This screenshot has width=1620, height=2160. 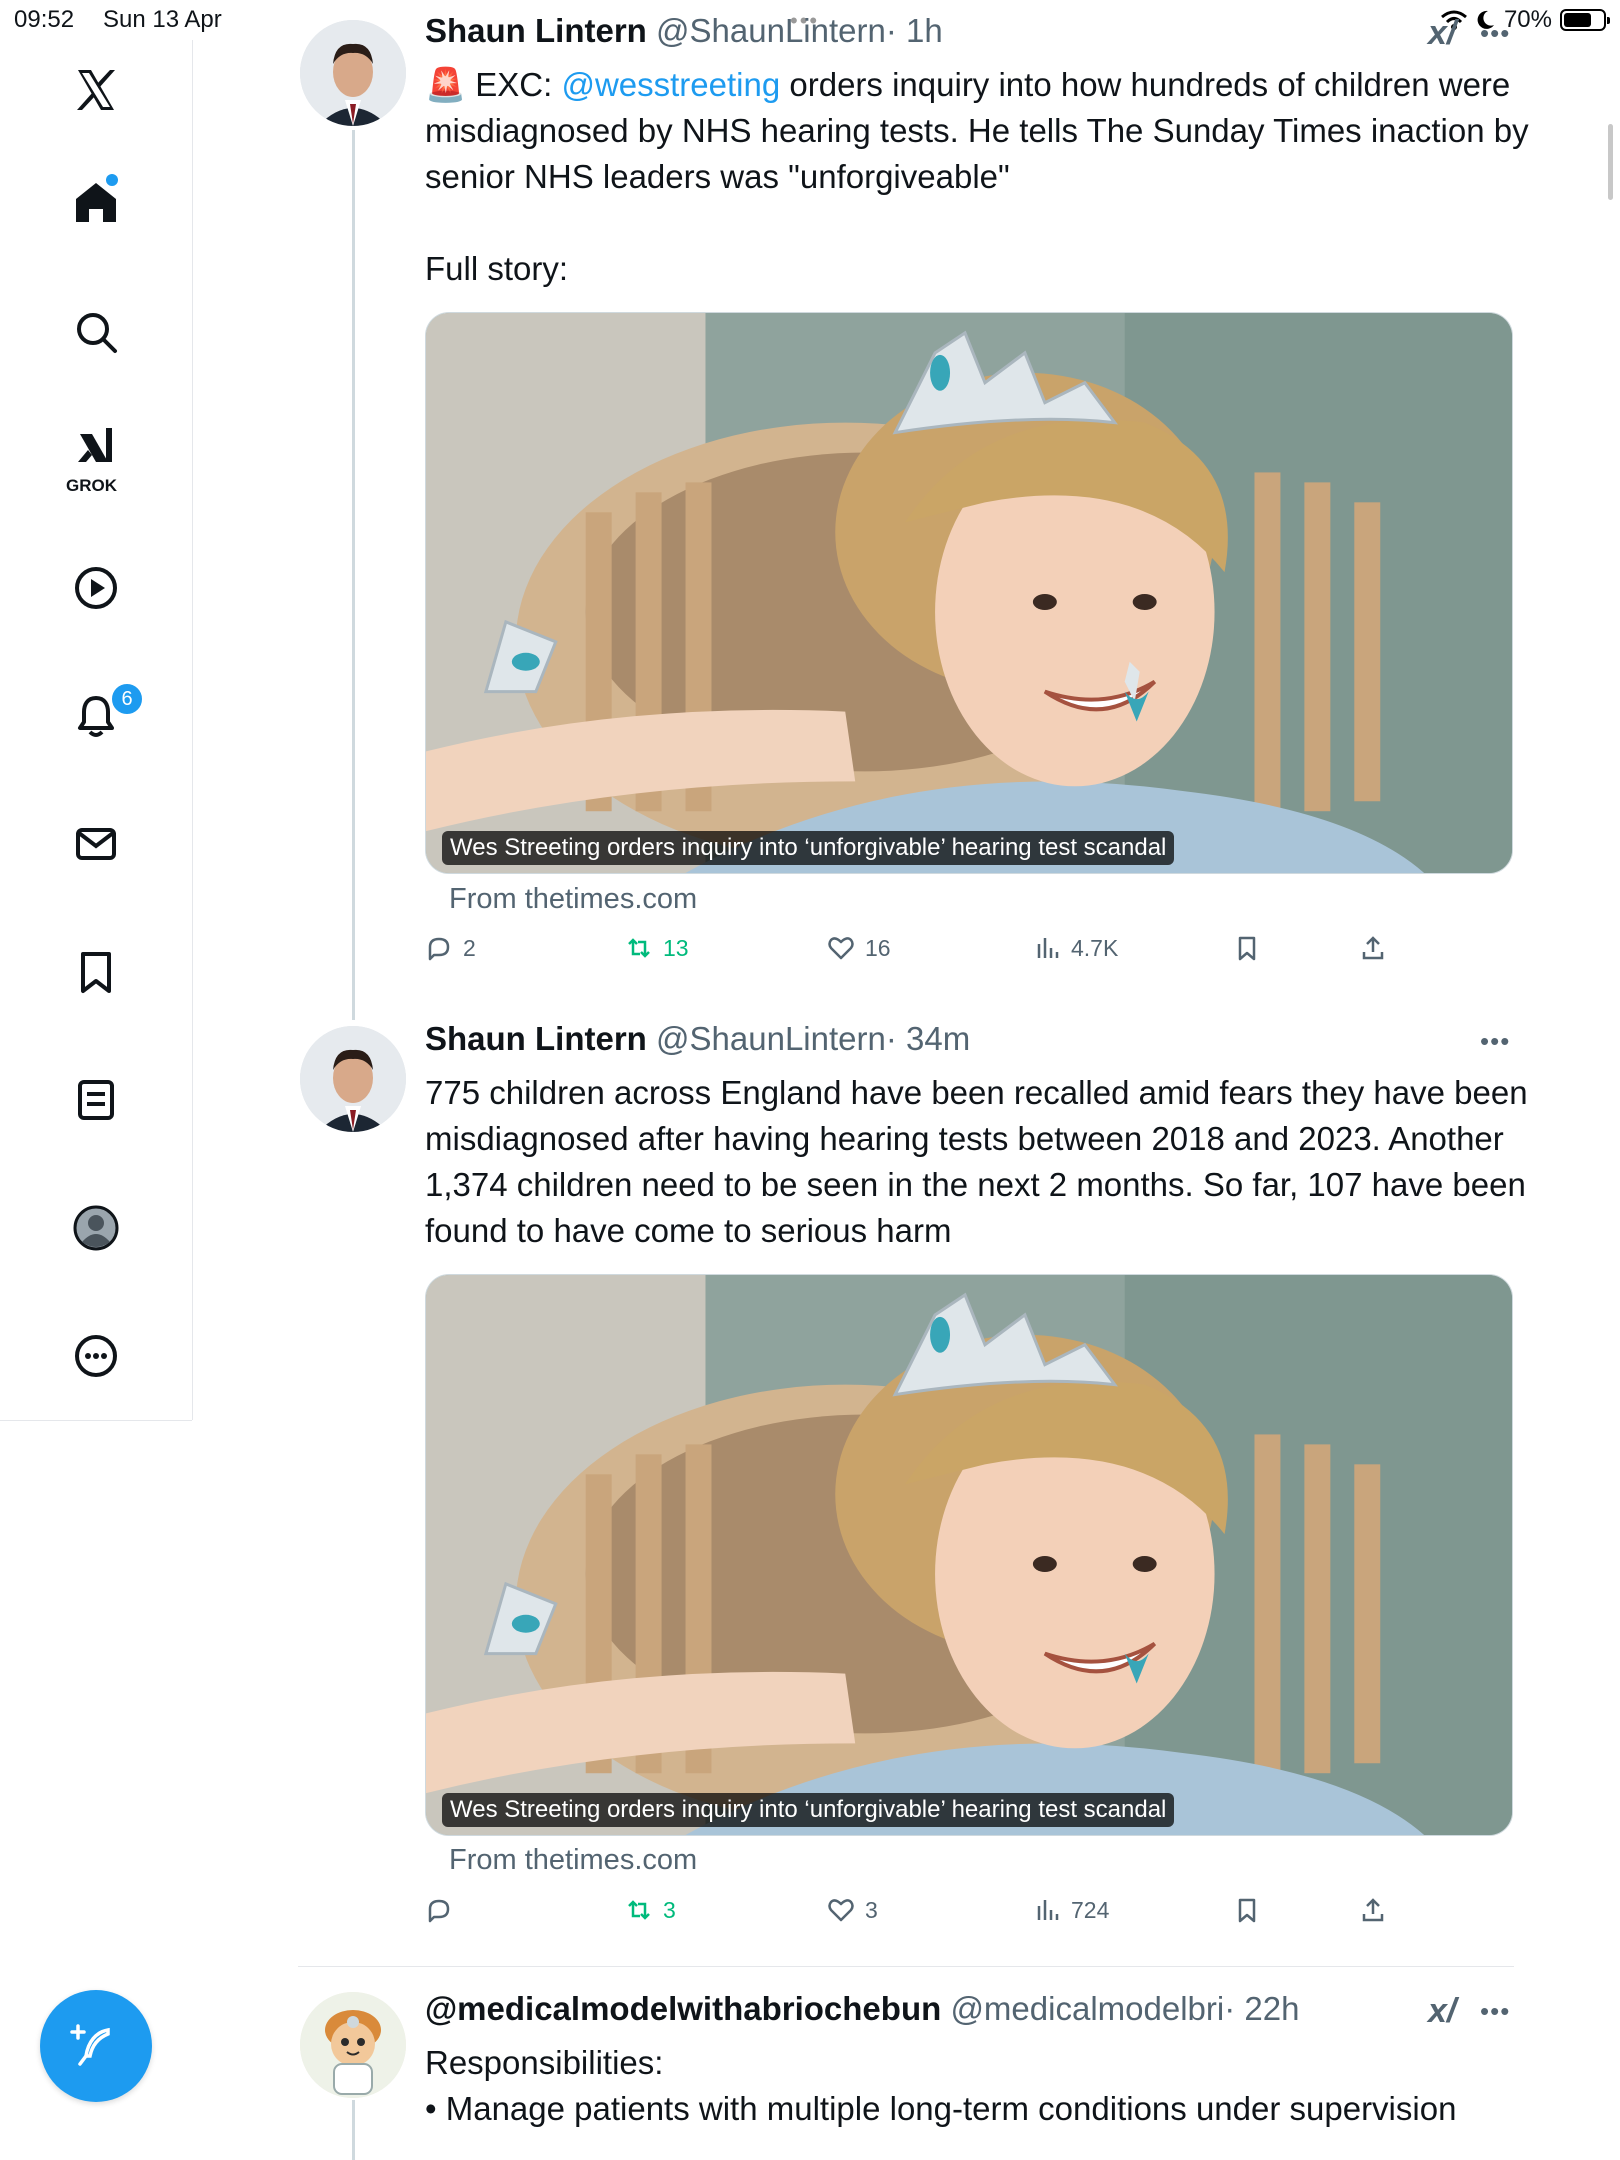 I want to click on like-button: 16, so click(x=859, y=948).